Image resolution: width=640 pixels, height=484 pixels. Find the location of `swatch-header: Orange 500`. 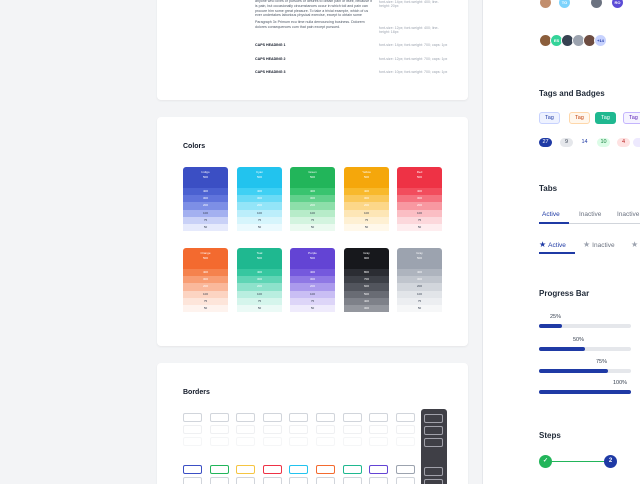

swatch-header: Orange 500 is located at coordinates (205, 259).